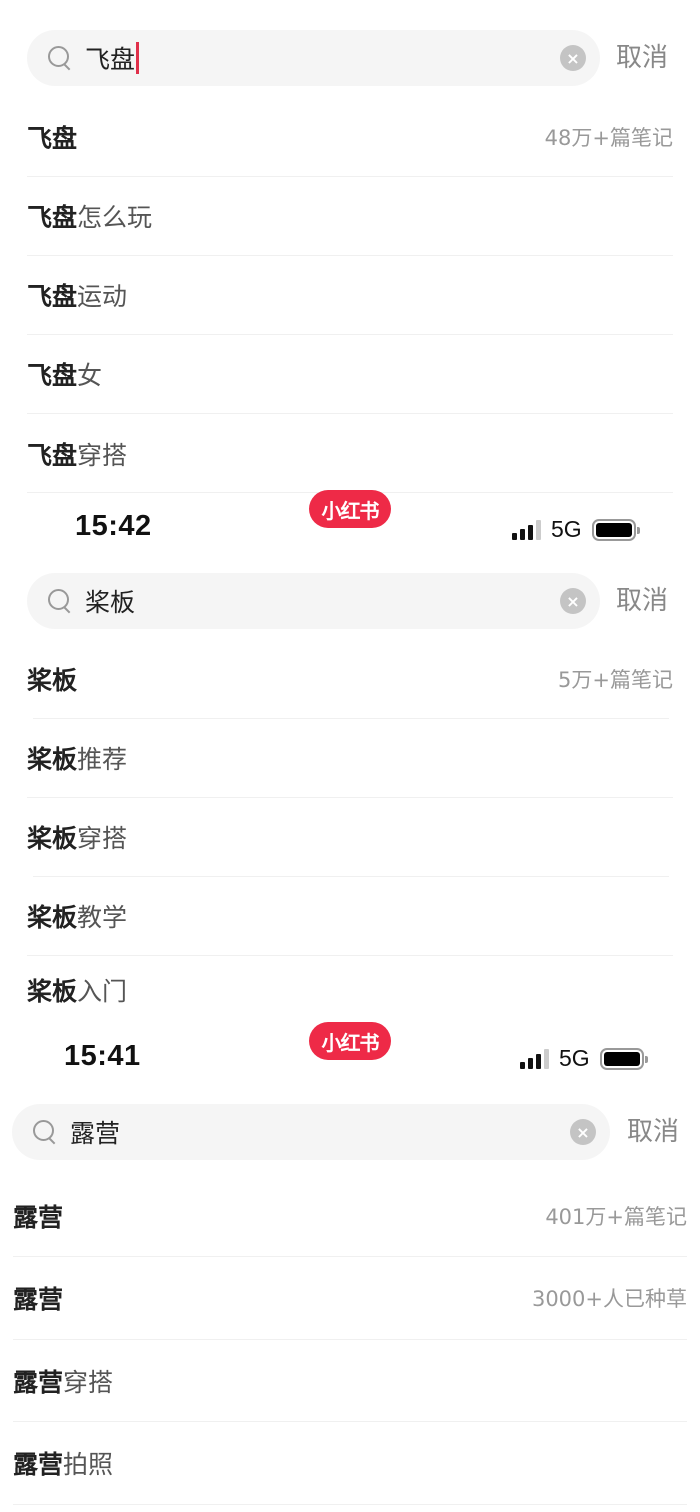 The image size is (700, 1512). What do you see at coordinates (113, 526) in the screenshot?
I see `status-time: 15:42` at bounding box center [113, 526].